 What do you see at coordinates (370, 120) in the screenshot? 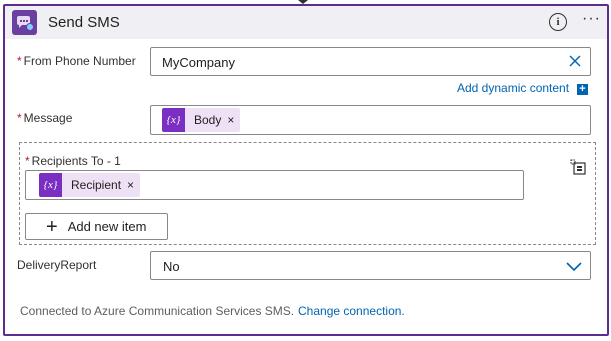
I see `message-input: {x} Body ×` at bounding box center [370, 120].